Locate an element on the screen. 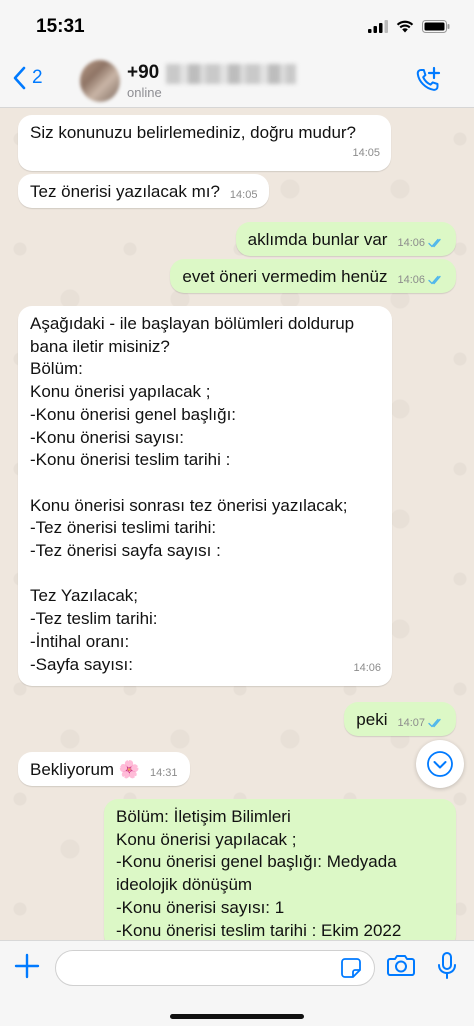  status-bar: 15:31 is located at coordinates (237, 27).